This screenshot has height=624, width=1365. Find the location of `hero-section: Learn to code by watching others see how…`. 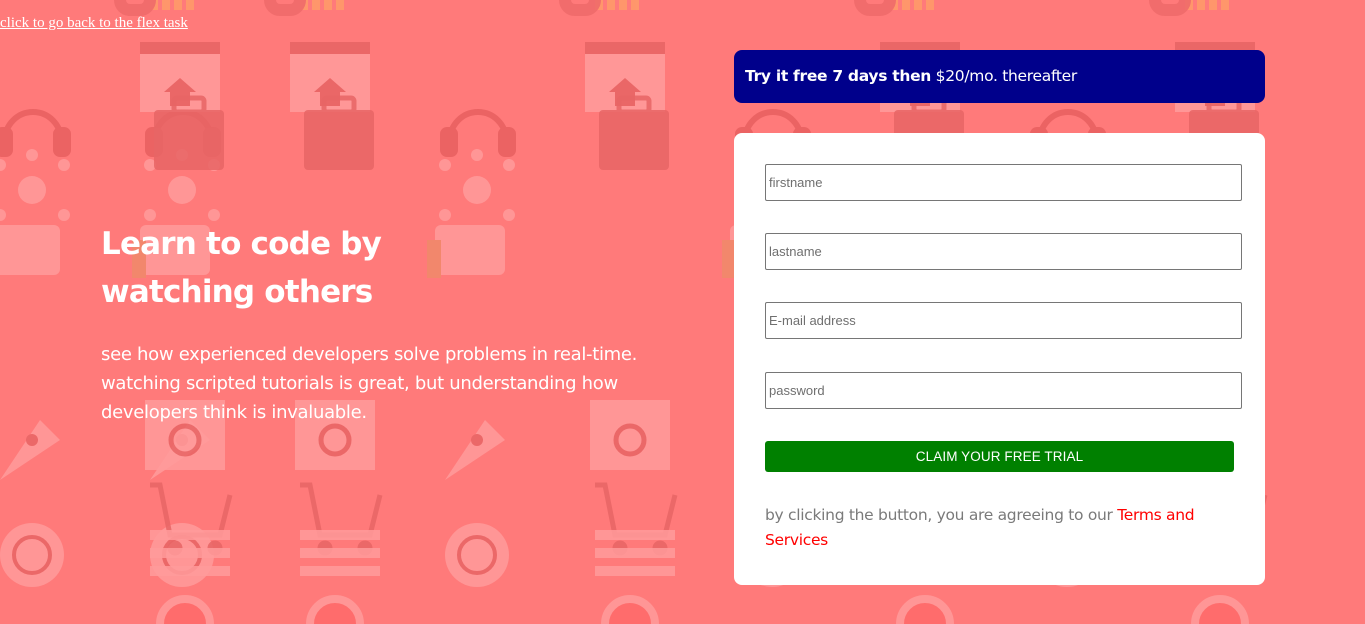

hero-section: Learn to code by watching others see how… is located at coordinates (401, 323).